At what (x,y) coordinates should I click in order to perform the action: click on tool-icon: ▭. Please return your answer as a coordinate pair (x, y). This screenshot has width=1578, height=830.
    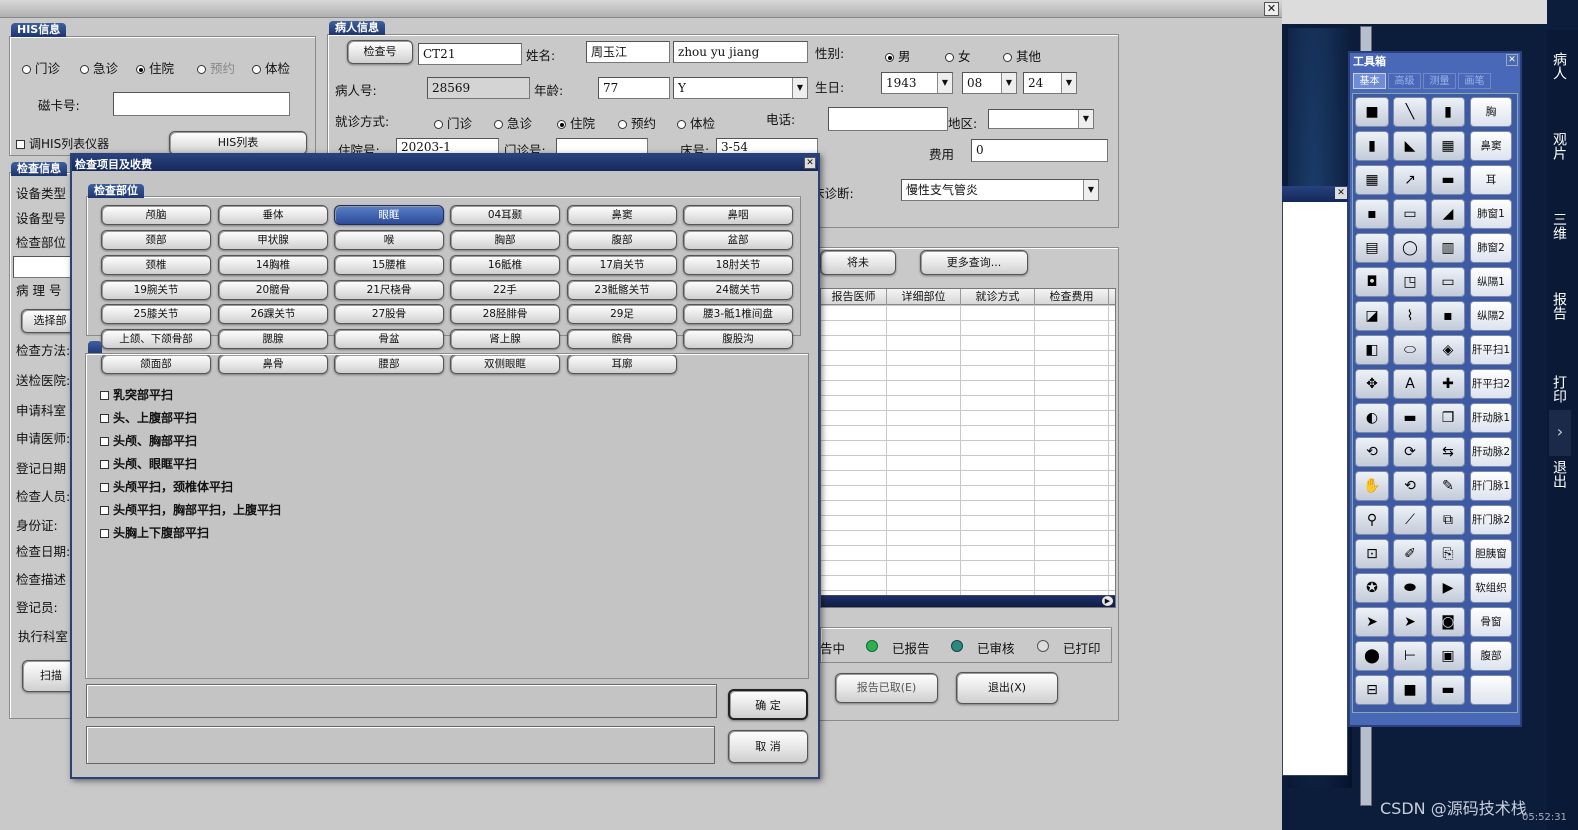
    Looking at the image, I should click on (1410, 214).